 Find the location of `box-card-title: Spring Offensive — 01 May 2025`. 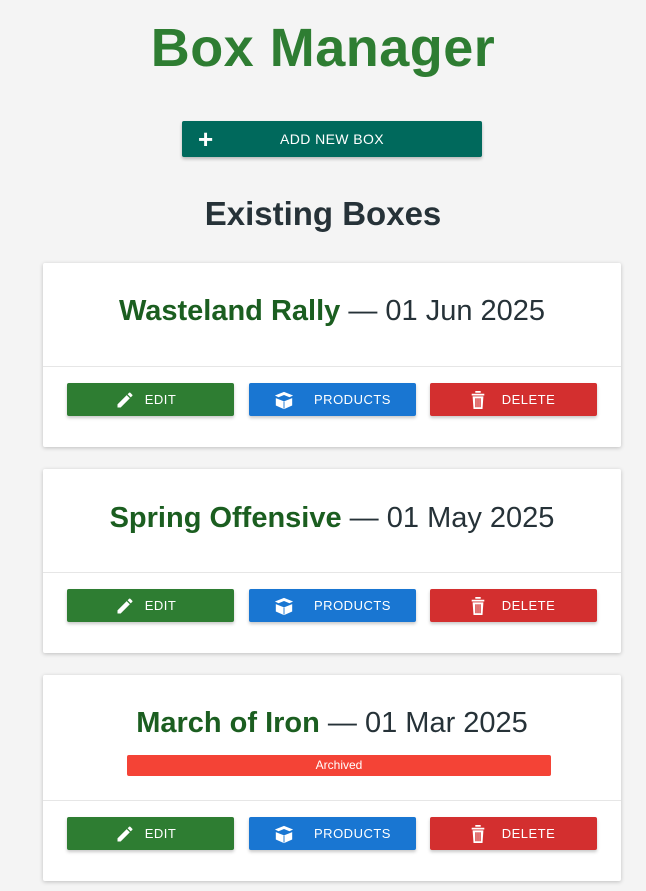

box-card-title: Spring Offensive — 01 May 2025 is located at coordinates (332, 518).